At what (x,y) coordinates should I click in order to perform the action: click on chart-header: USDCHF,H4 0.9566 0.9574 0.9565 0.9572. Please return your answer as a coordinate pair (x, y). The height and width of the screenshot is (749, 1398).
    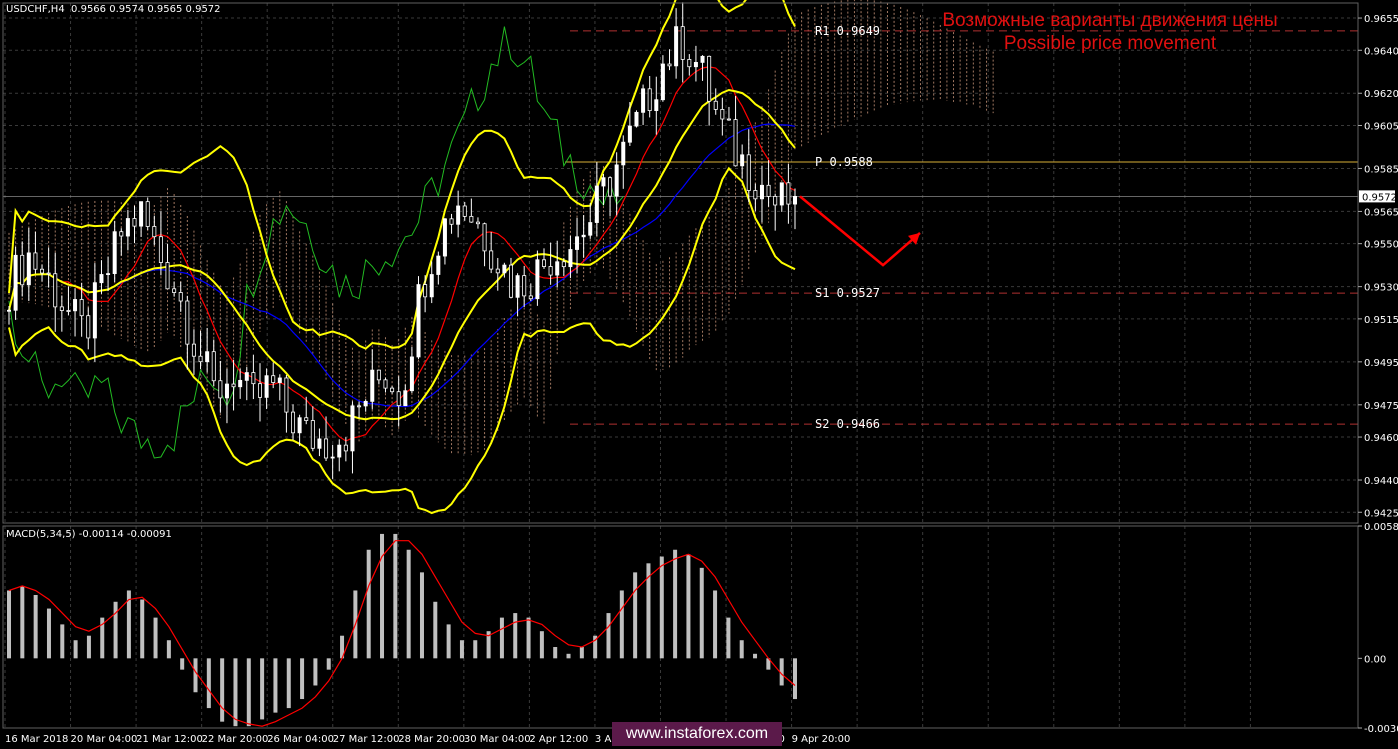
    Looking at the image, I should click on (113, 9).